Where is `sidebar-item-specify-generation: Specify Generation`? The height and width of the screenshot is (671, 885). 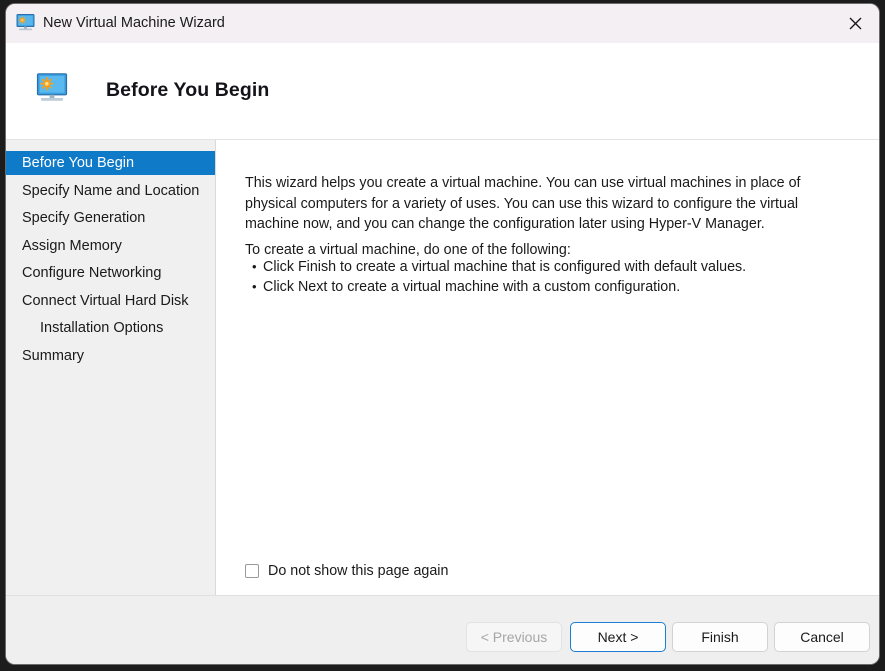
sidebar-item-specify-generation: Specify Generation is located at coordinates (110, 218).